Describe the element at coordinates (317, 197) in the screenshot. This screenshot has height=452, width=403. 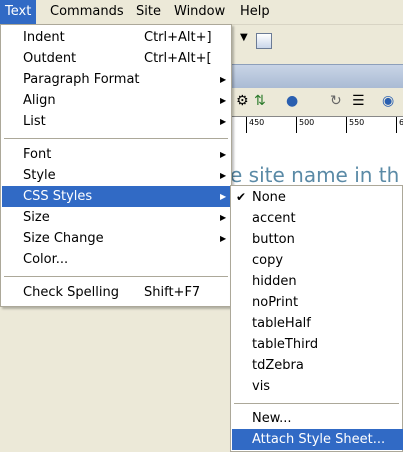
I see `style-item-none: ✔ None` at that location.